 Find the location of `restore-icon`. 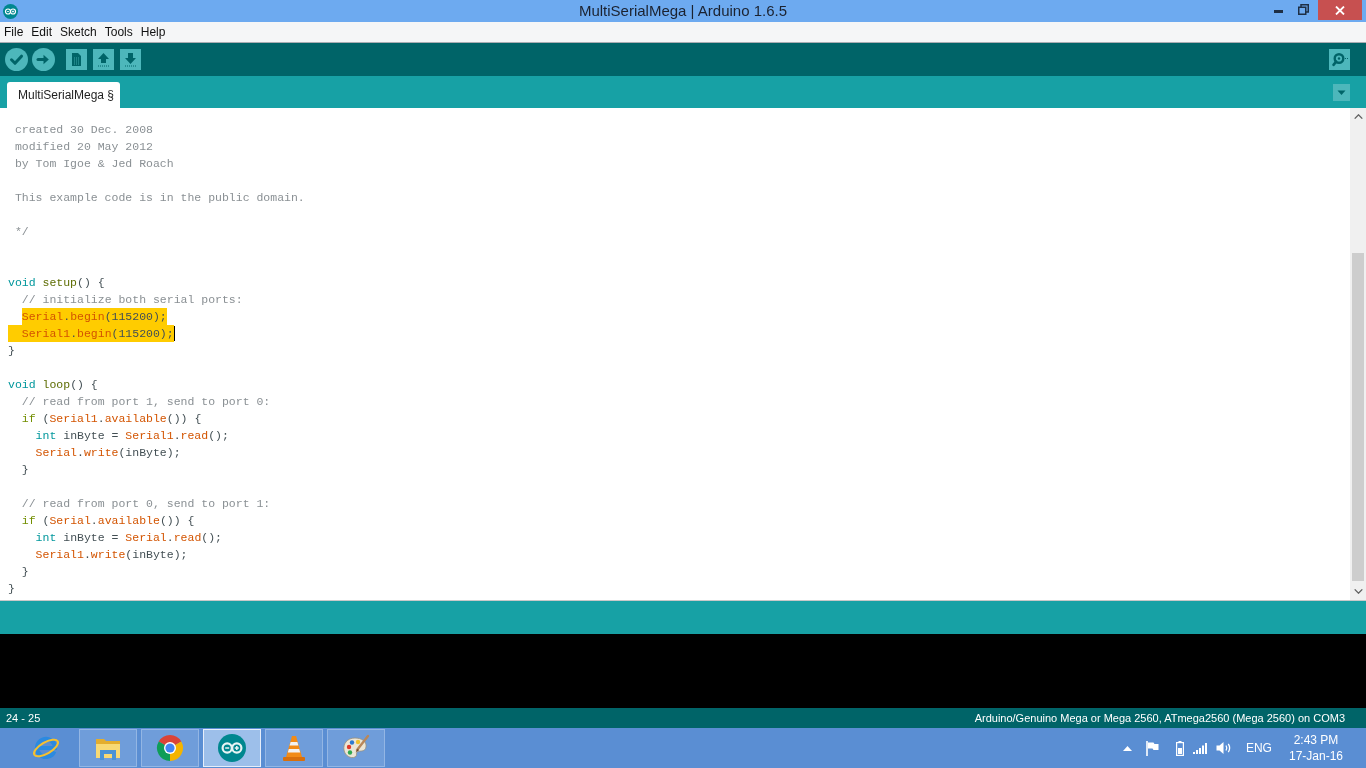

restore-icon is located at coordinates (1303, 9).